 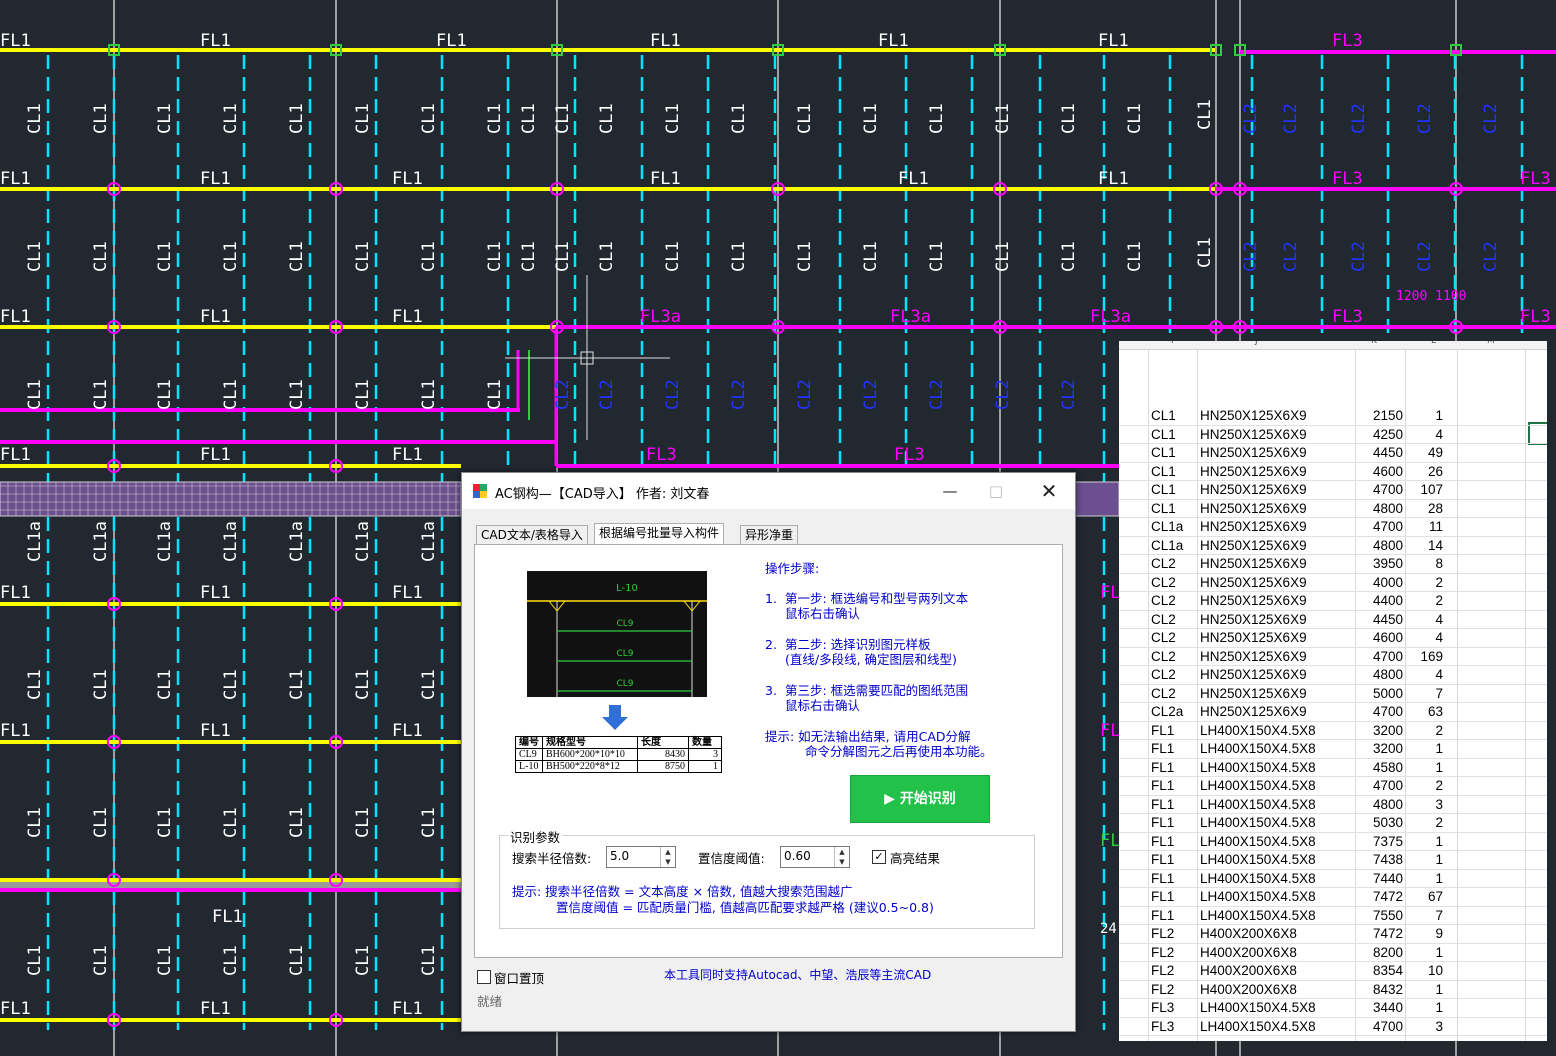 What do you see at coordinates (1333, 509) in the screenshot?
I see `table-row: CL1 HN250X125X6X9 4800 28` at bounding box center [1333, 509].